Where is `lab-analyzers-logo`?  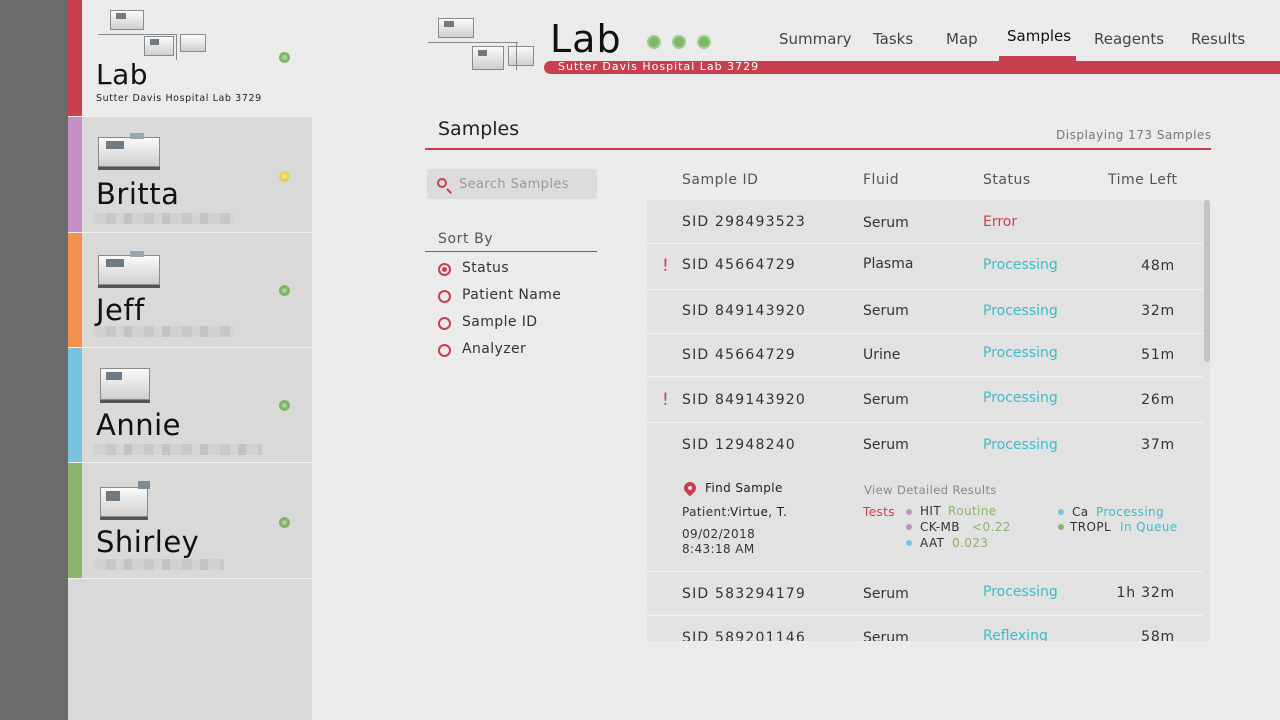 lab-analyzers-logo is located at coordinates (484, 47).